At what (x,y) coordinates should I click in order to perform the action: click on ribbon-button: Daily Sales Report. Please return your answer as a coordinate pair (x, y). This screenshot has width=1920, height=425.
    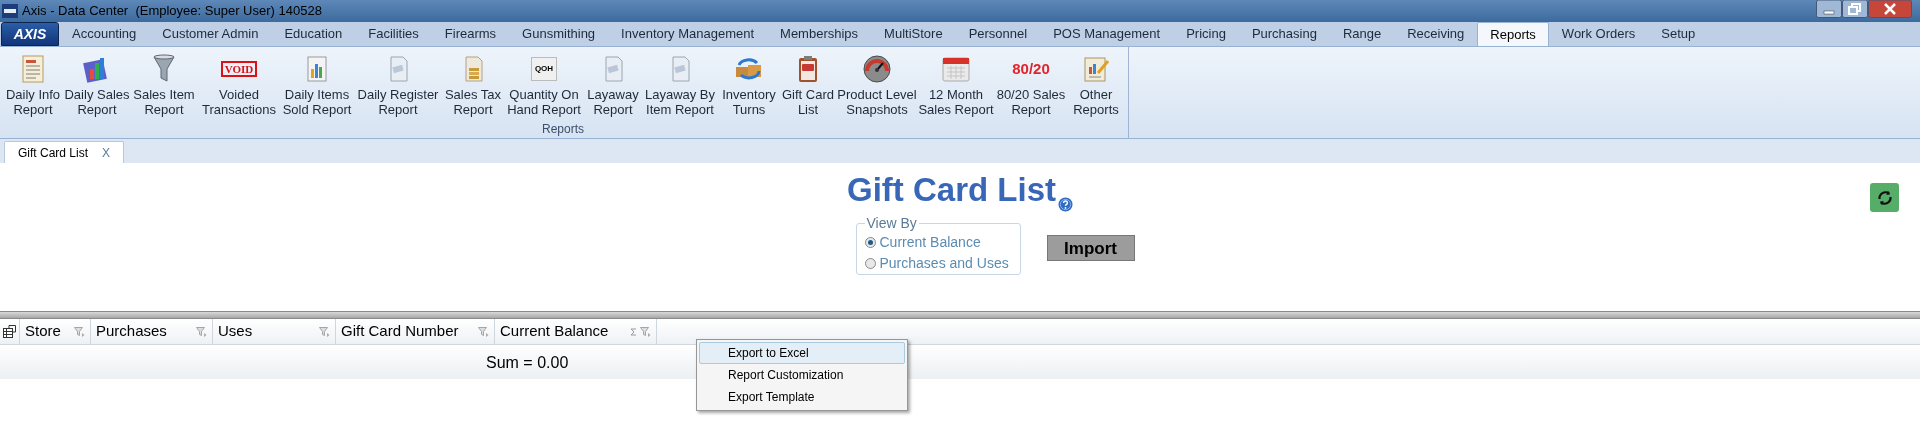
    Looking at the image, I should click on (97, 84).